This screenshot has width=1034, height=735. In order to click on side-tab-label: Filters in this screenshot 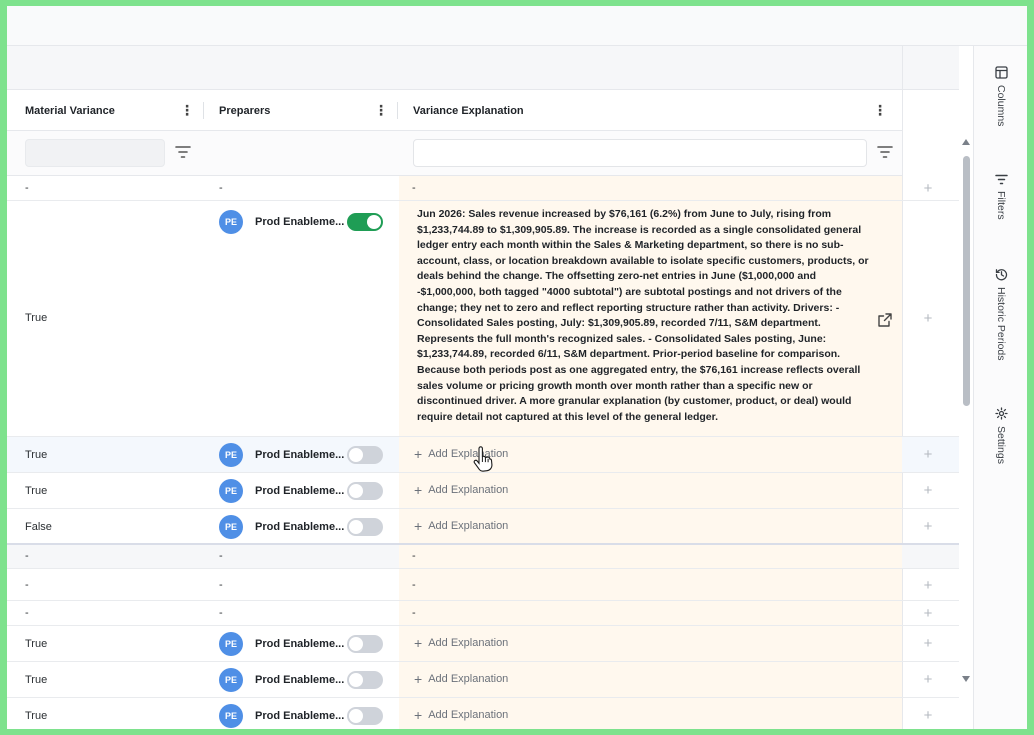, I will do `click(1001, 205)`.